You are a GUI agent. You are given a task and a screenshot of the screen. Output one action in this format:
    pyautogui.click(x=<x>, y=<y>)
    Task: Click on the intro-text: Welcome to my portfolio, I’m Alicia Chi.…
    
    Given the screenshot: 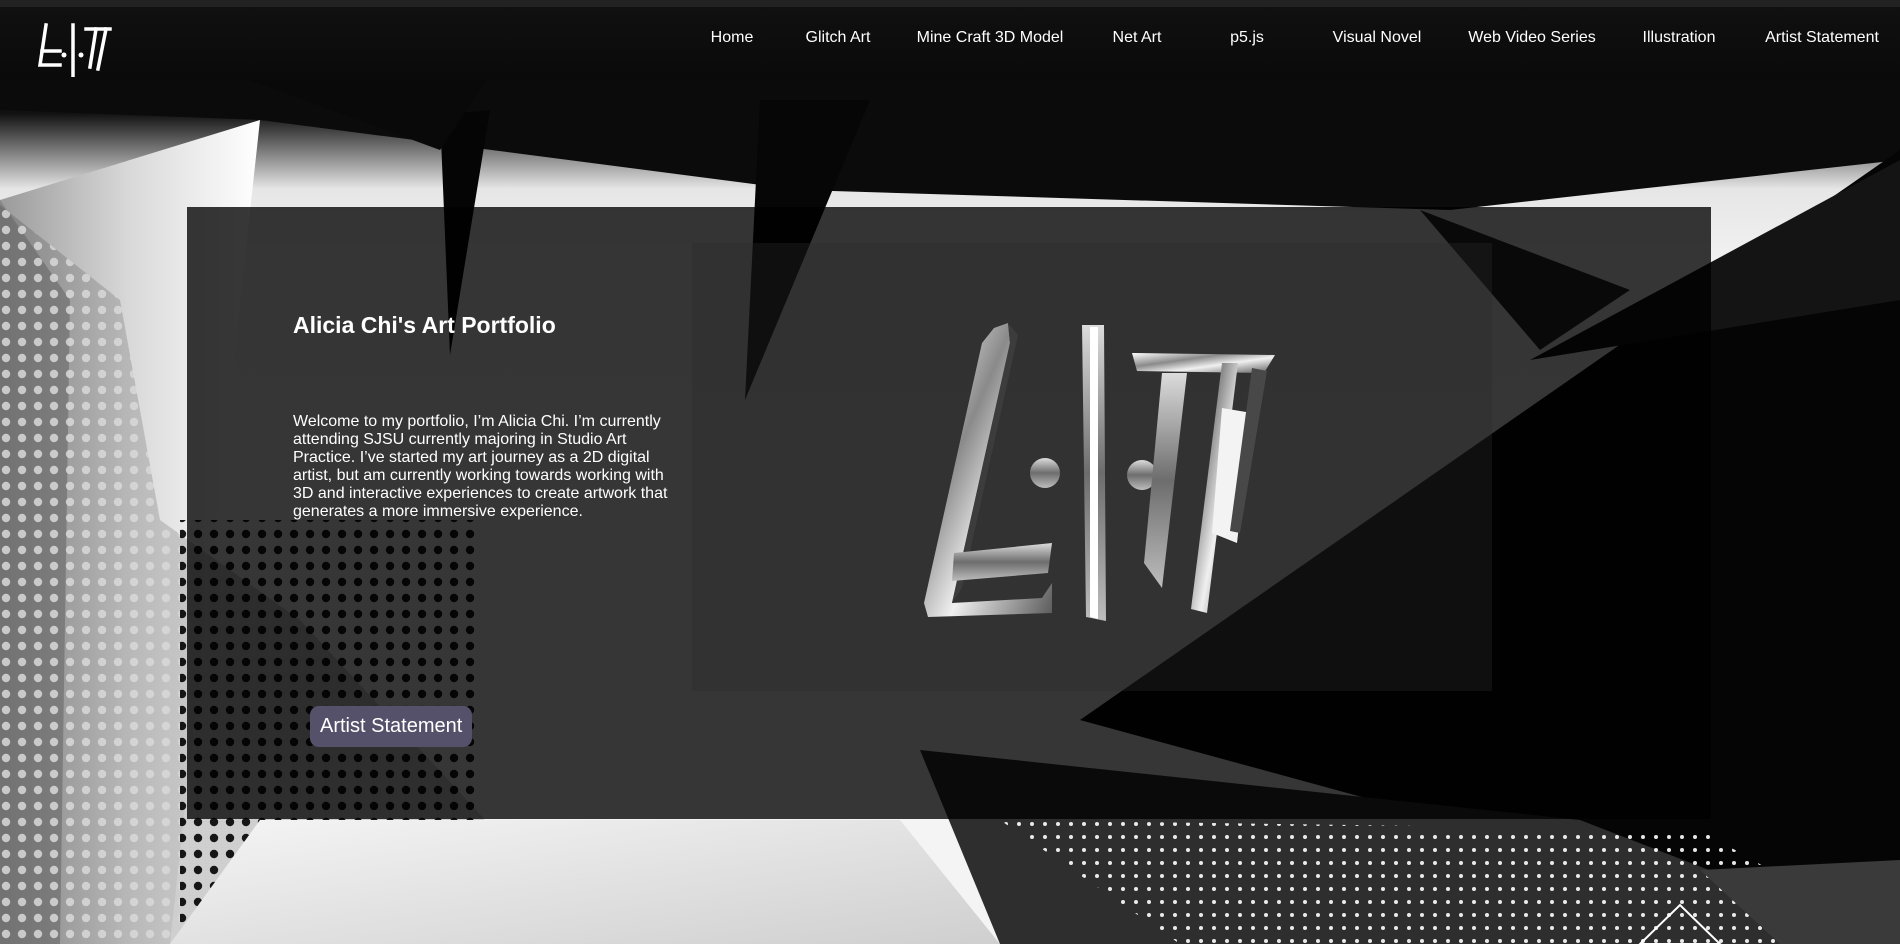 What is the action you would take?
    pyautogui.click(x=480, y=466)
    